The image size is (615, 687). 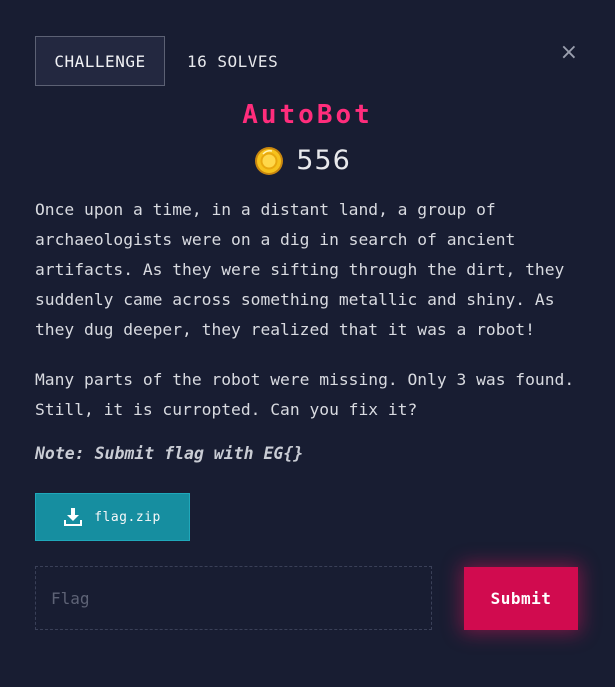 I want to click on coin-icon, so click(x=269, y=160).